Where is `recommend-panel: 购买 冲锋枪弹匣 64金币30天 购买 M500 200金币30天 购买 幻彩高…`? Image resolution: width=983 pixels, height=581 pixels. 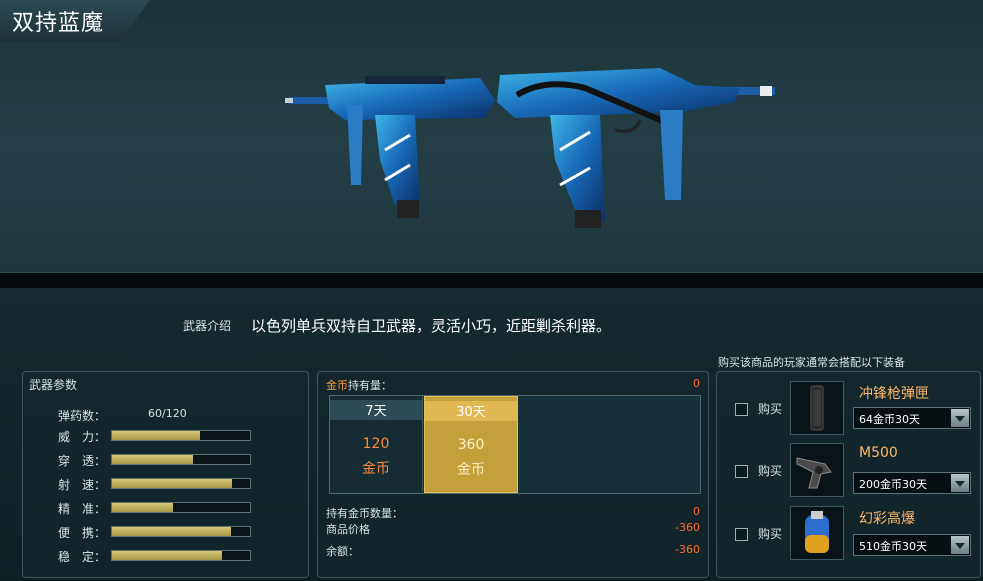 recommend-panel: 购买 冲锋枪弹匣 64金币30天 购买 M500 200金币30天 购买 幻彩高… is located at coordinates (848, 474).